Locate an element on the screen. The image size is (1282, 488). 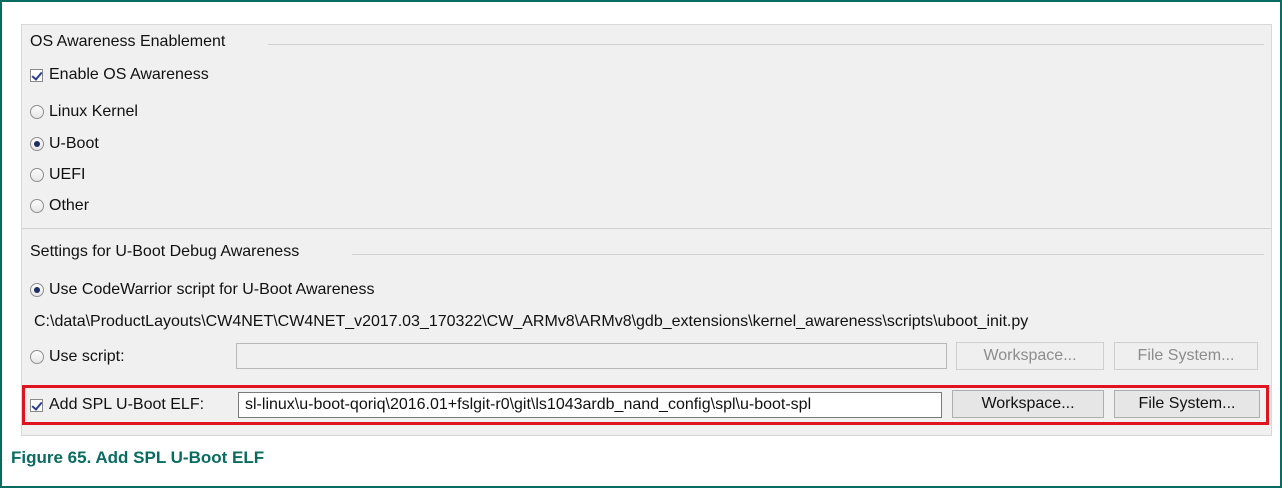
enable-os-awareness-label: Enable OS Awareness is located at coordinates (129, 74).